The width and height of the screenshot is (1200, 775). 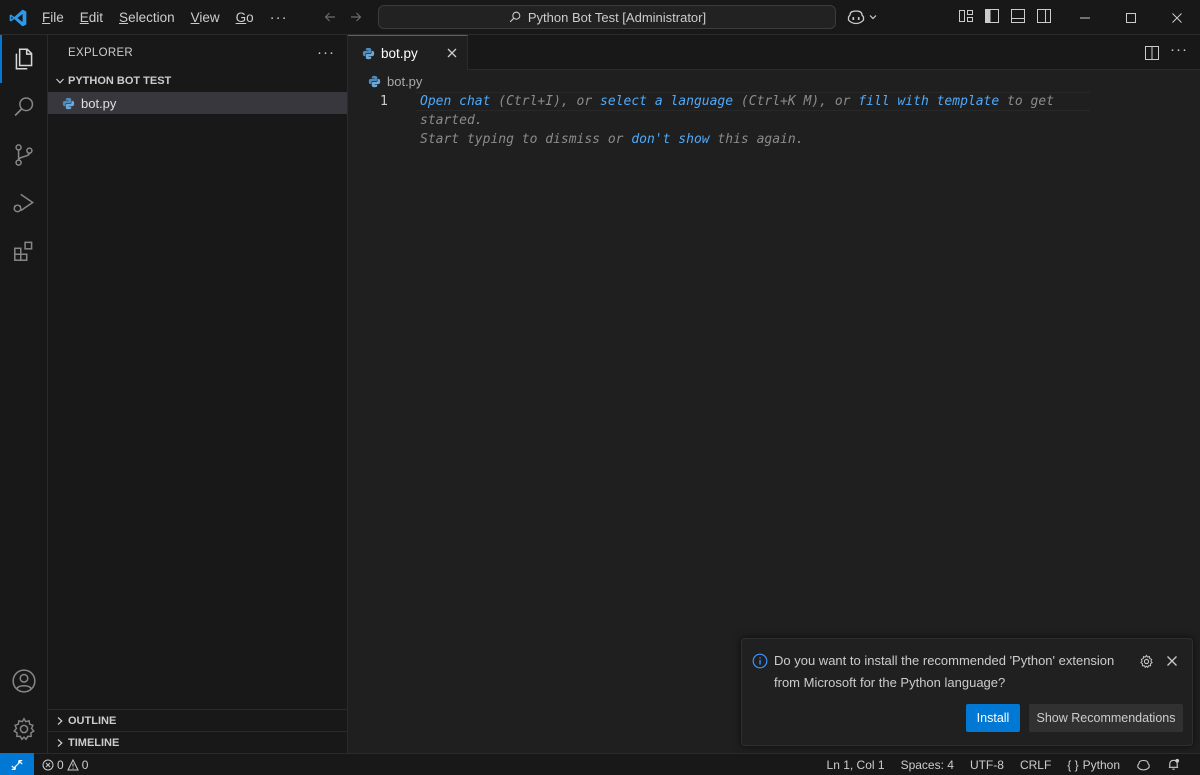 I want to click on back-arrow-icon, so click(x=330, y=17).